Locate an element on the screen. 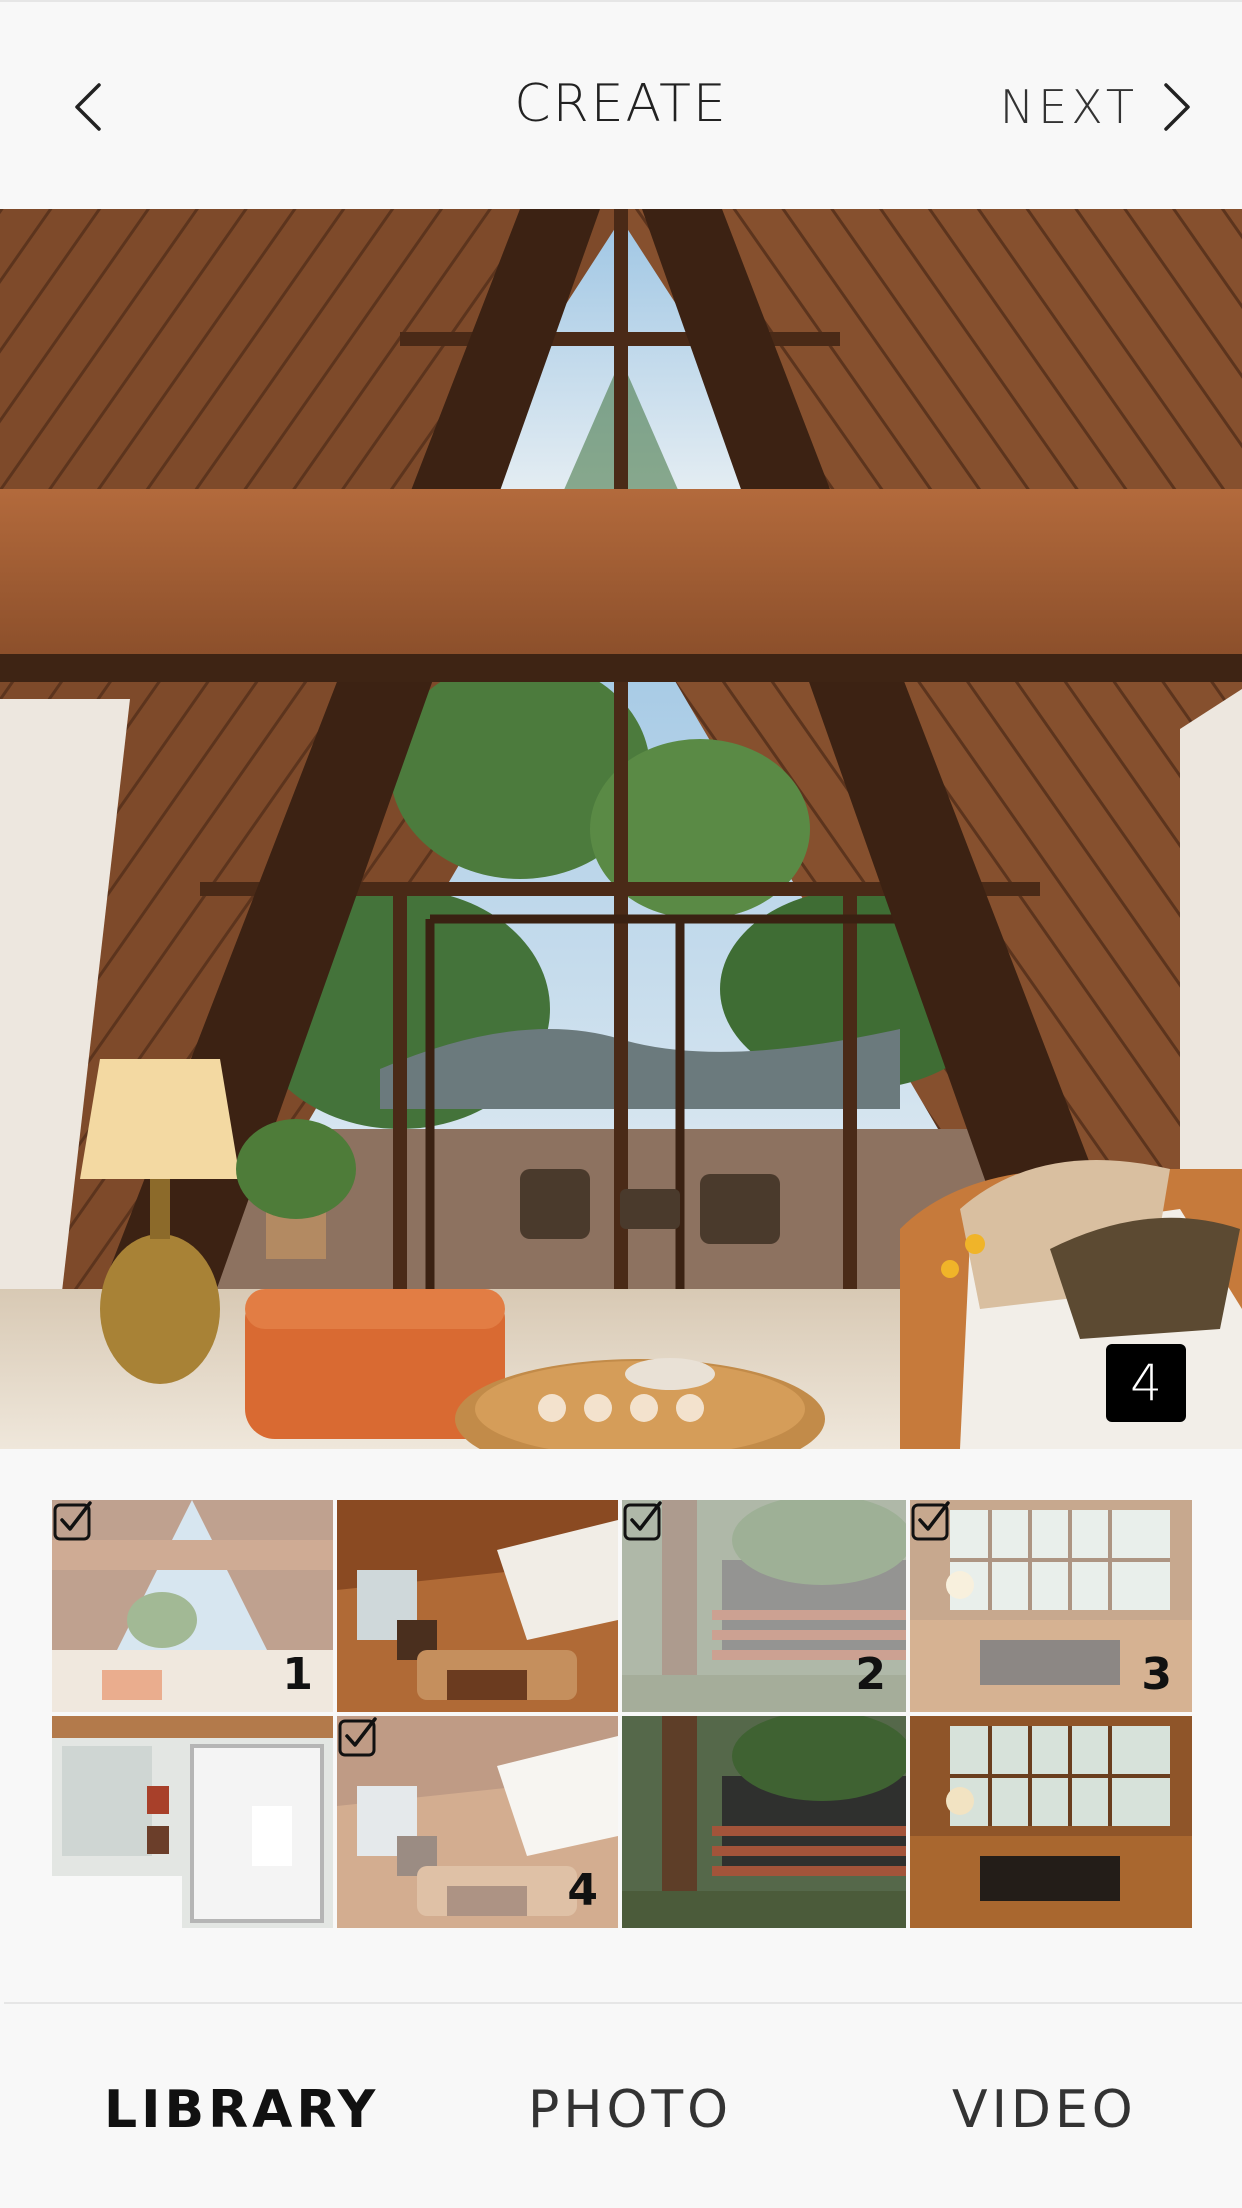 This screenshot has width=1242, height=2208. thumbnail-bathroom-photo is located at coordinates (192, 1822).